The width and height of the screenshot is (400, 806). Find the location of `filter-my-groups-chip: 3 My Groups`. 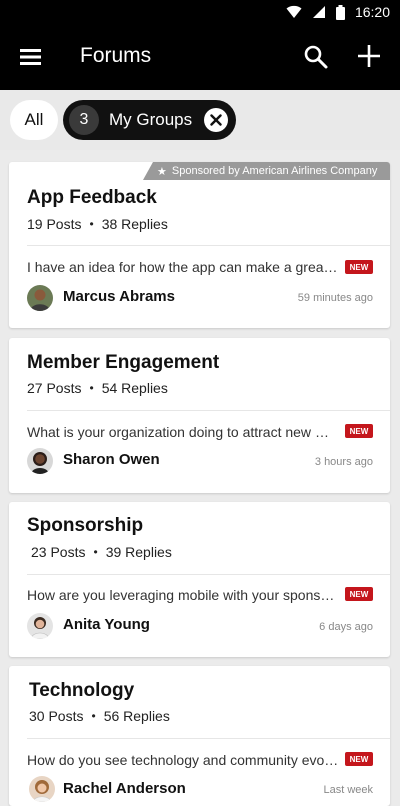

filter-my-groups-chip: 3 My Groups is located at coordinates (149, 120).